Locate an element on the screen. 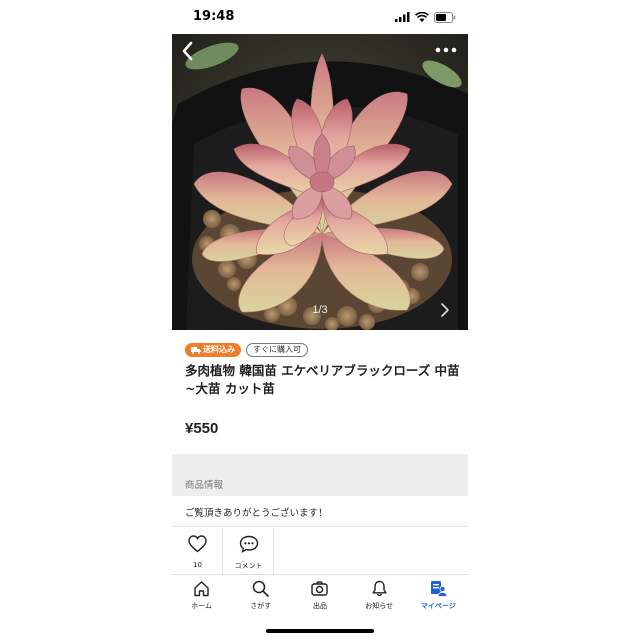 The image size is (640, 640). mypage-icon is located at coordinates (438, 589).